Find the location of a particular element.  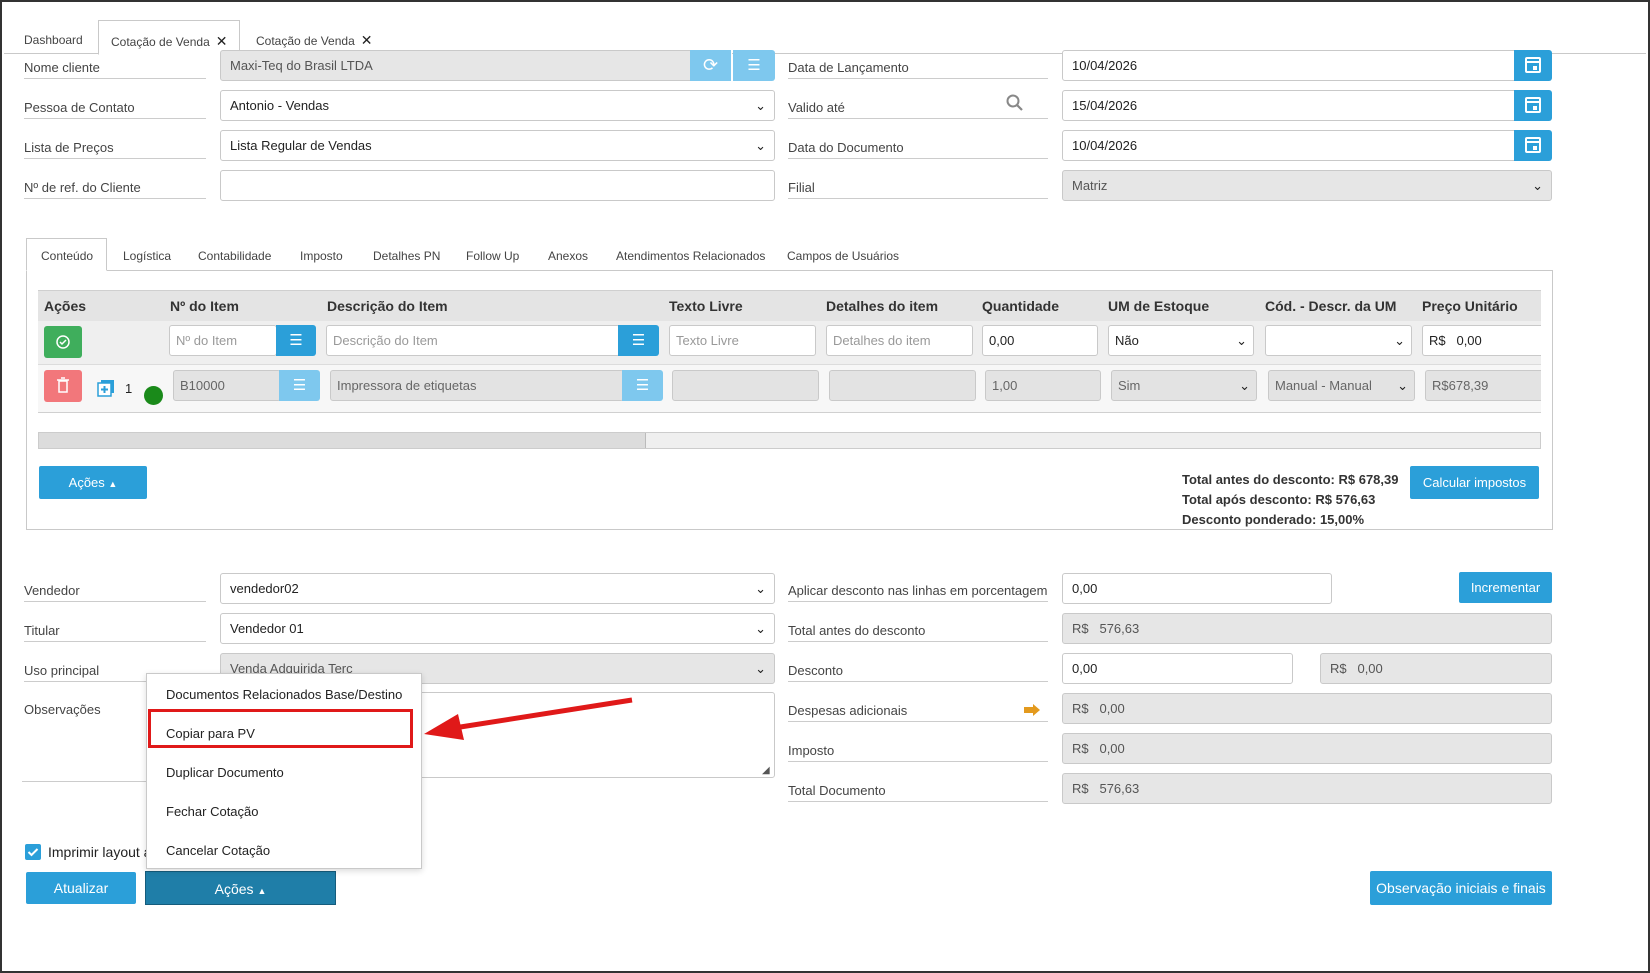

add-subitem-icon is located at coordinates (106, 388).